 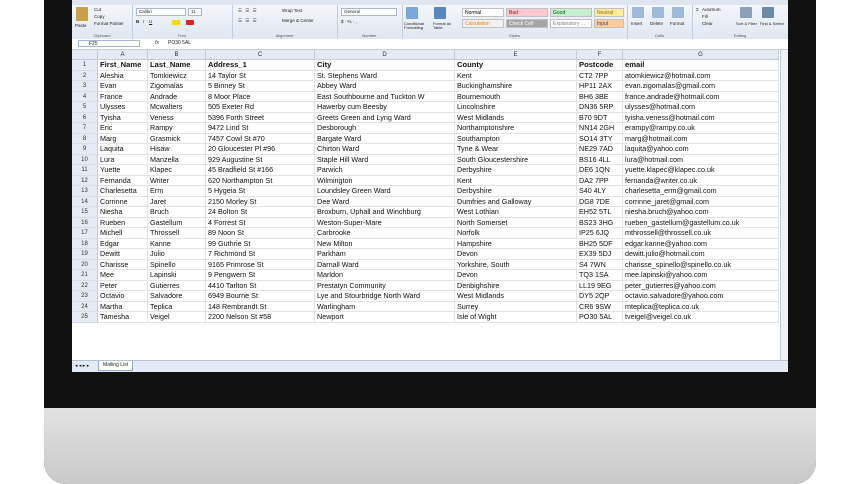 I want to click on table-cell: Mee, so click(x=123, y=275).